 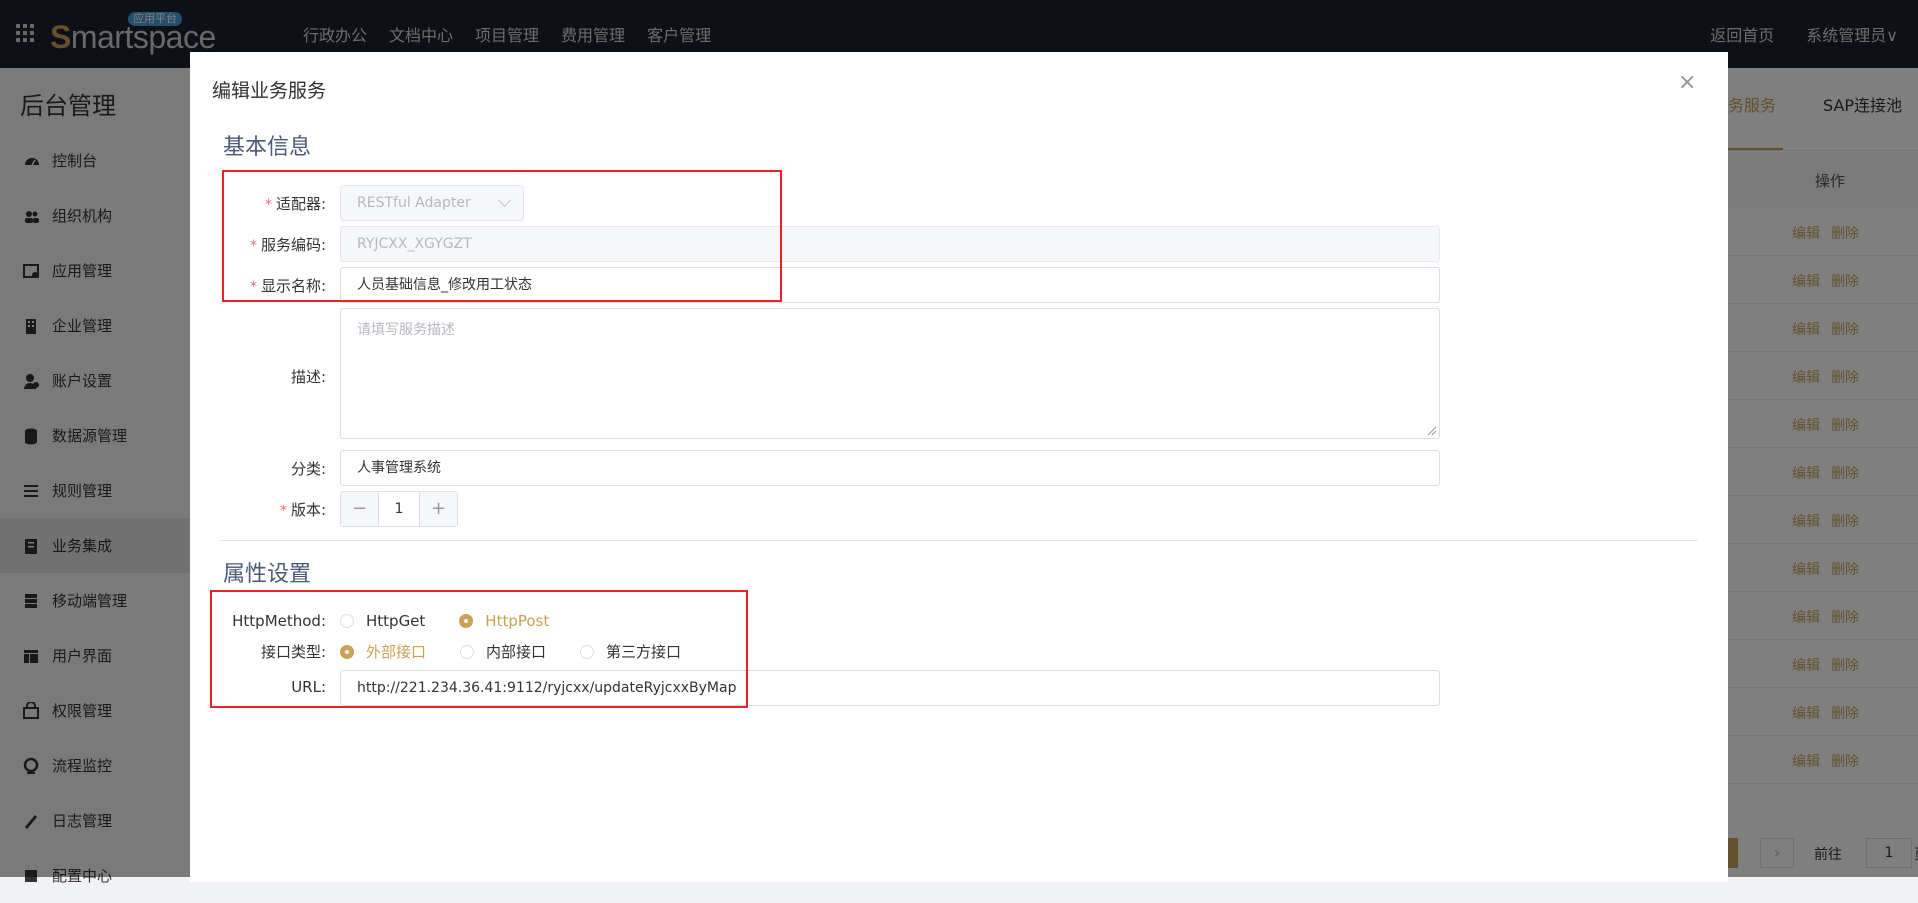 I want to click on required-mark: *, so click(x=283, y=511).